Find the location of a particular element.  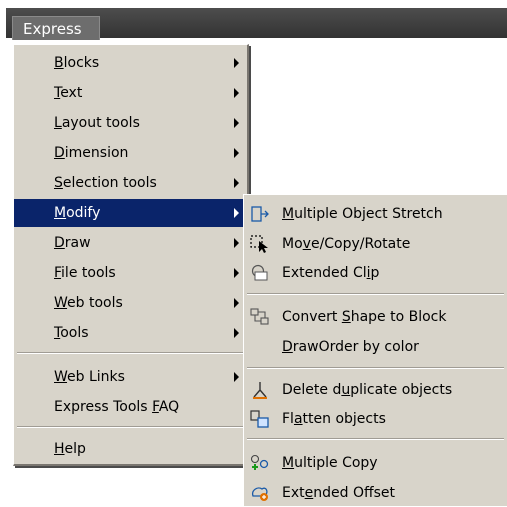

multiple-copy-icon is located at coordinates (259, 462).